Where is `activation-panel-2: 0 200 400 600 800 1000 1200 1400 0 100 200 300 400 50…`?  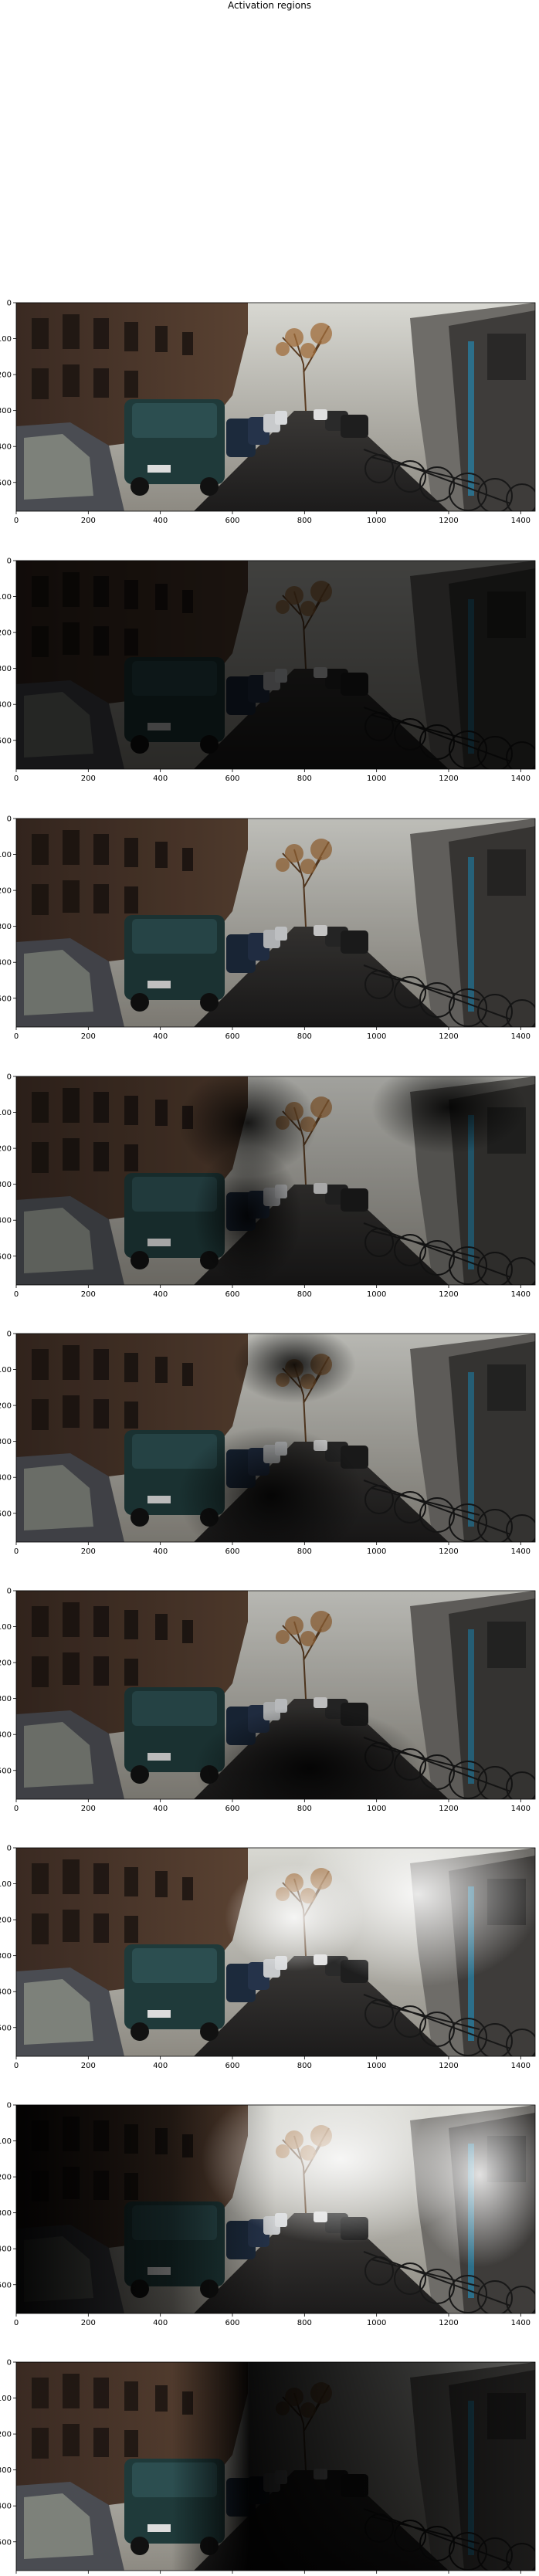 activation-panel-2: 0 200 400 600 800 1000 1200 1400 0 100 200 300 400 50… is located at coordinates (268, 670).